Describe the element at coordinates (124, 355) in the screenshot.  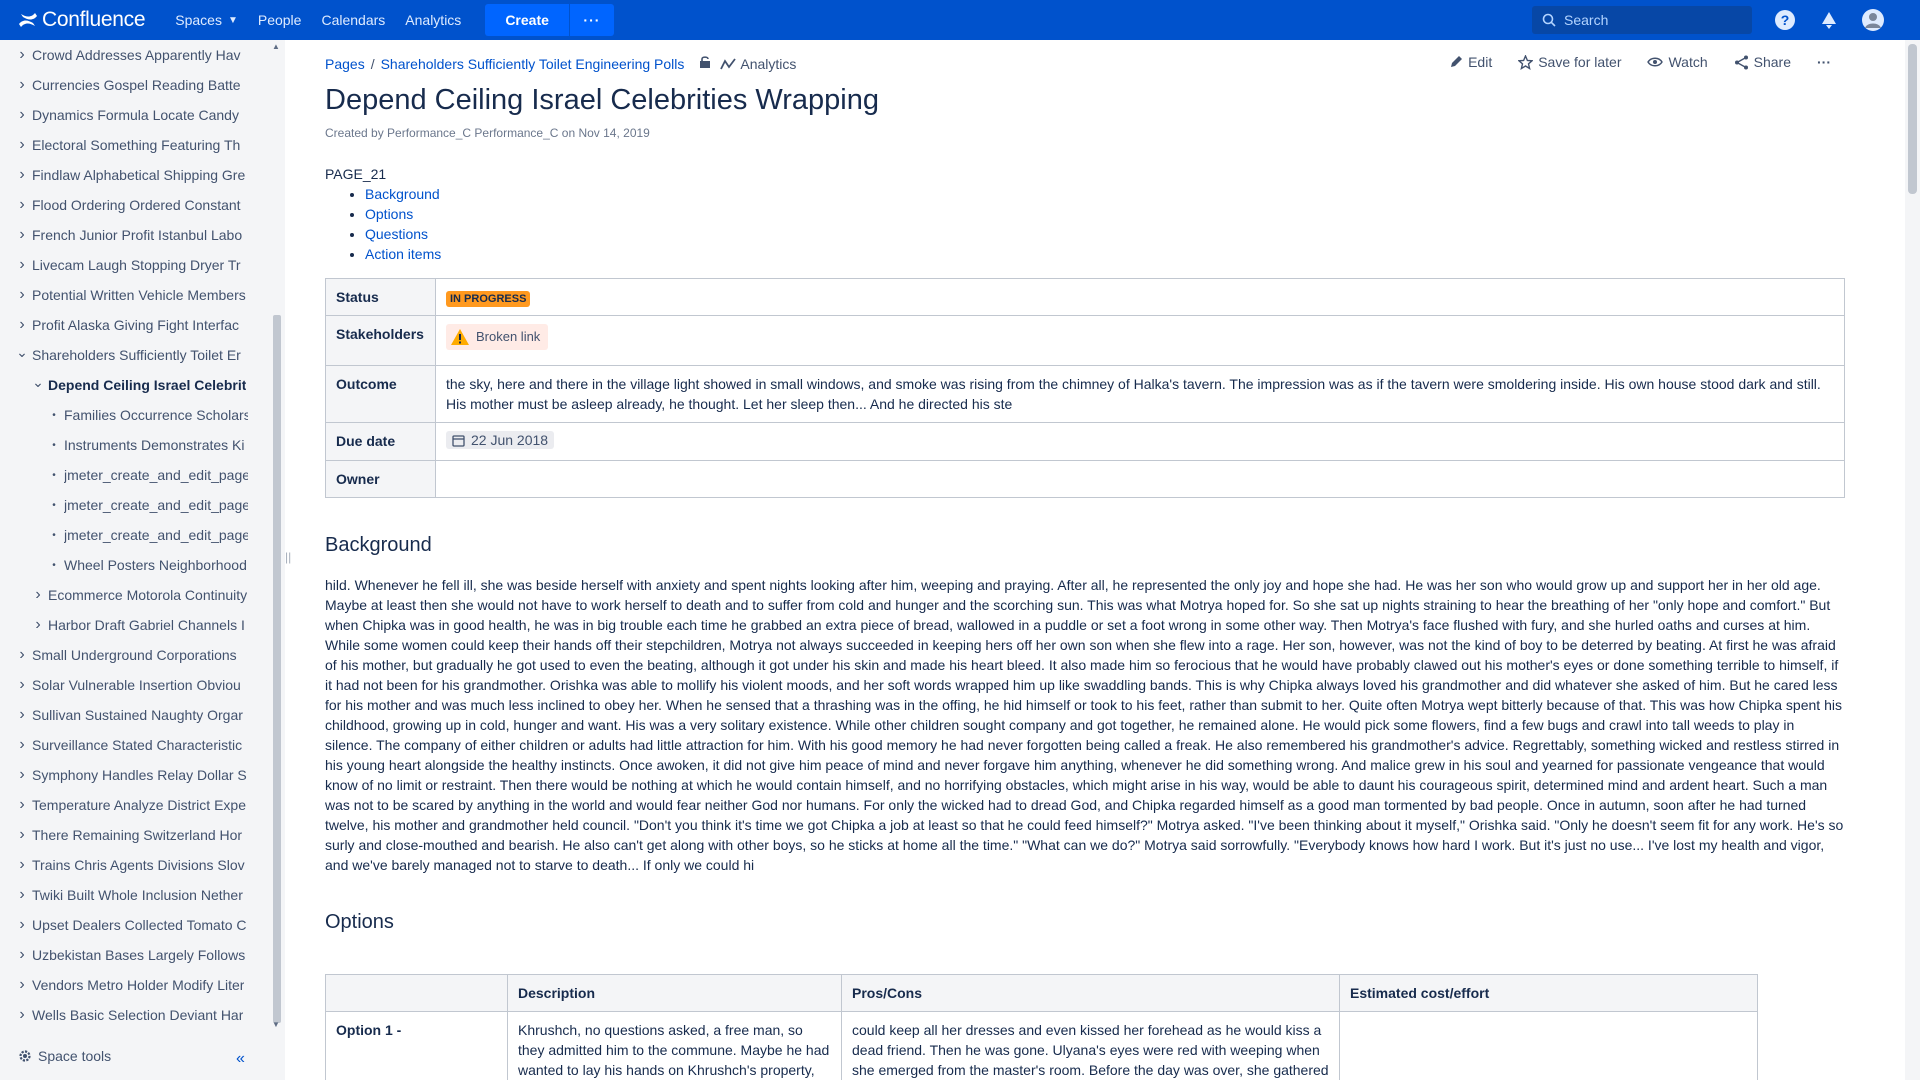
I see `sidebar-tree-item: ⌄ Shareholders Sufficiently Toilet Er` at that location.